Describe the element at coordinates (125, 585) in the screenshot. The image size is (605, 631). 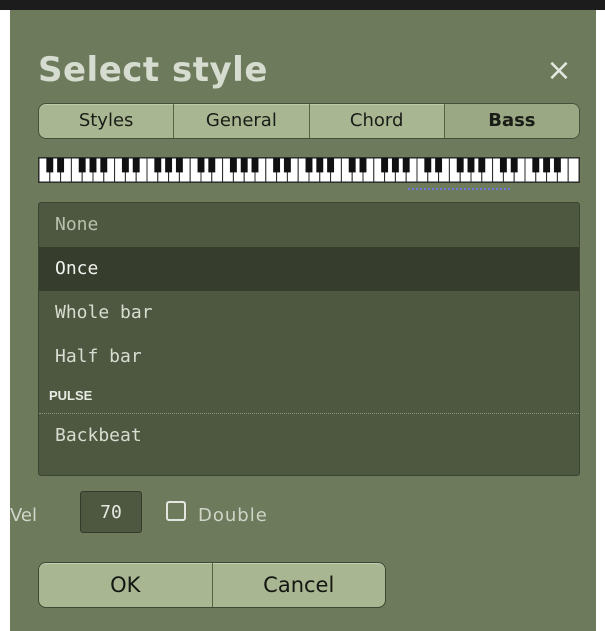
I see `ok-button: OK` at that location.